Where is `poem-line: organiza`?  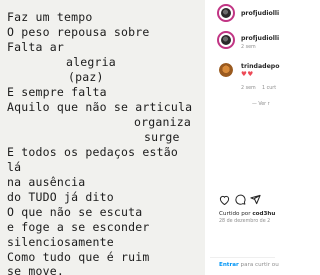 poem-line: organiza is located at coordinates (162, 122).